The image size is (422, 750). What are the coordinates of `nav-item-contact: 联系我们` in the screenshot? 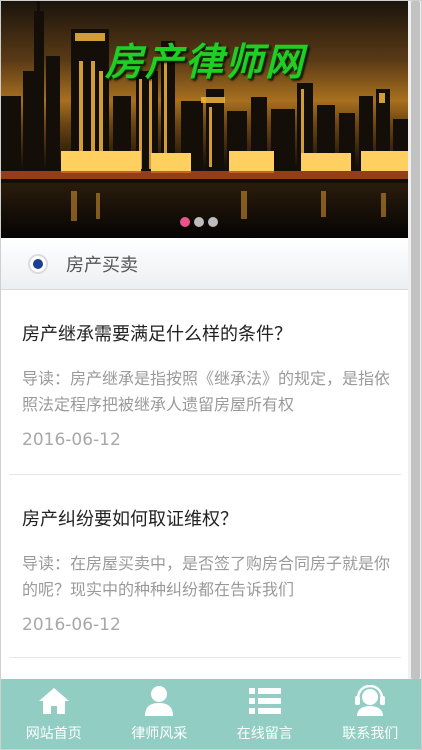 It's located at (370, 714).